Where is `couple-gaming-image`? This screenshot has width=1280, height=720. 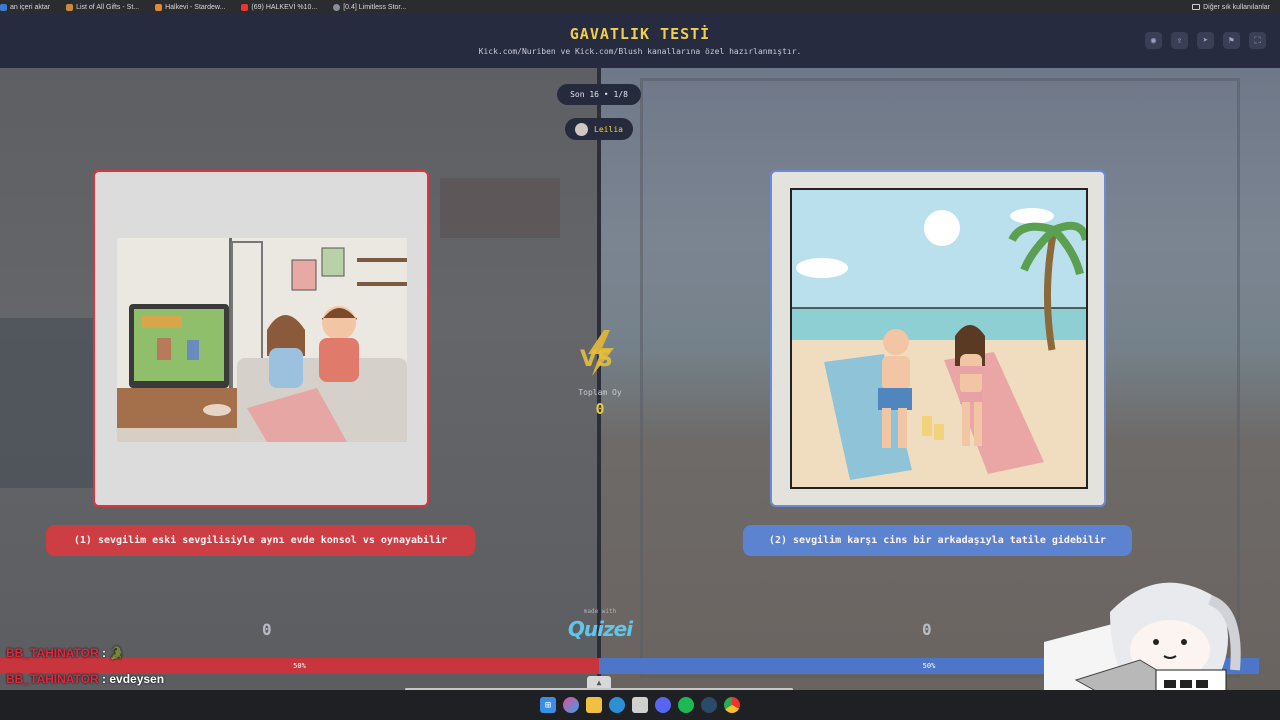 couple-gaming-image is located at coordinates (262, 340).